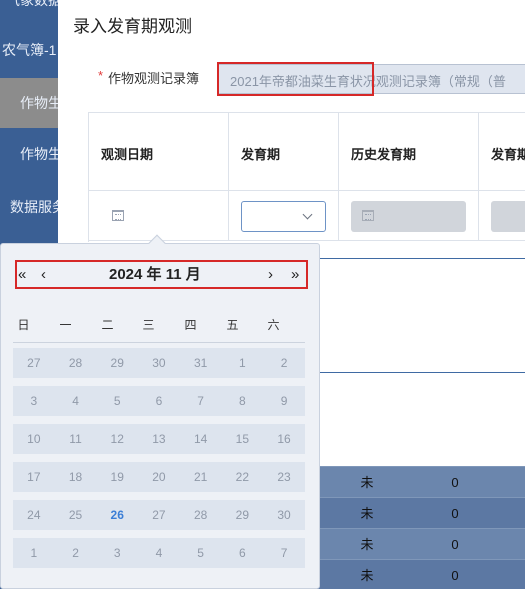 The width and height of the screenshot is (525, 589). I want to click on sidebar-item-label: 农气簿-1, so click(29, 50).